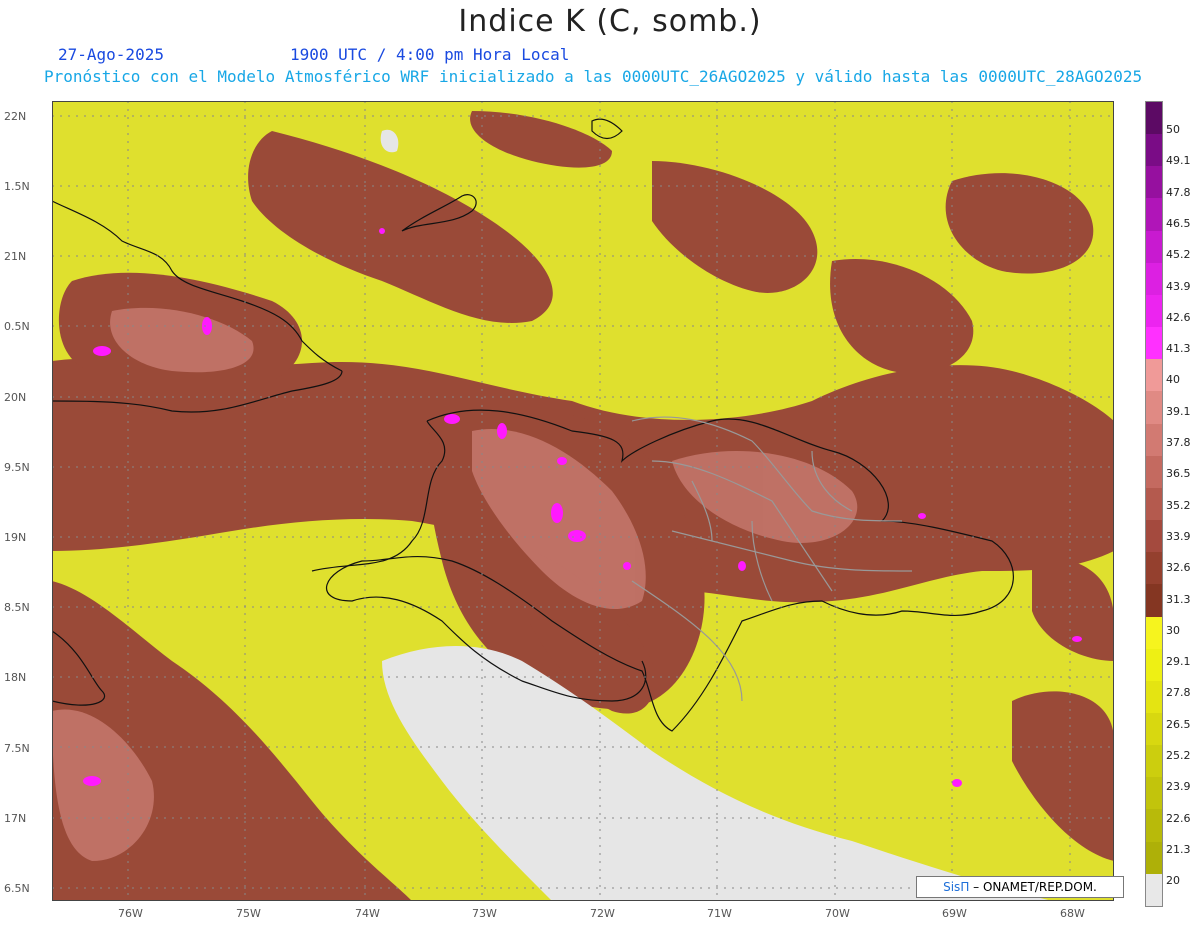  I want to click on colorbar-label: 41.3, so click(1178, 349).